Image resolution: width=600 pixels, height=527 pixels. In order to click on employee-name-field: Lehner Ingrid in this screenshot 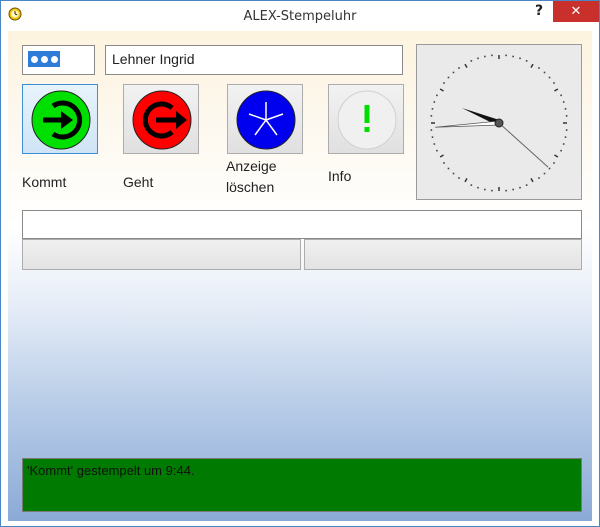, I will do `click(254, 60)`.